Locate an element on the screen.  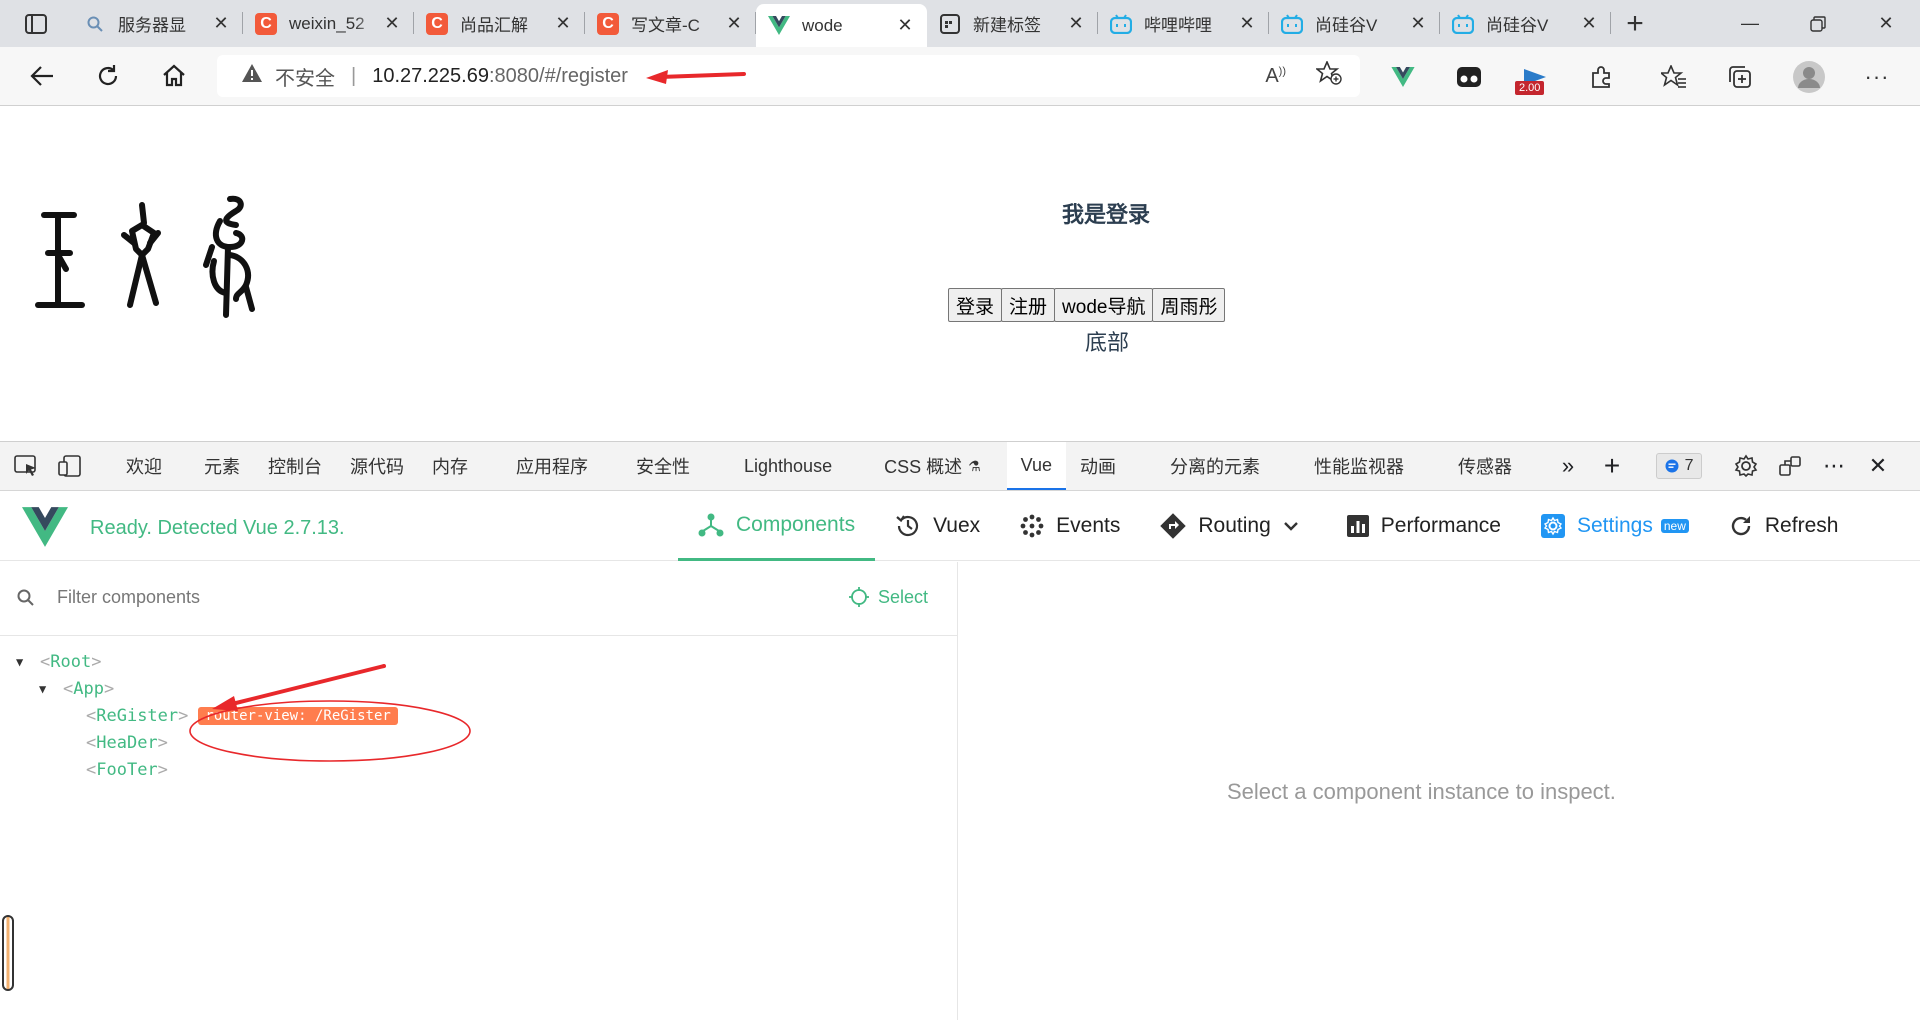
more-menu-icon: ··· is located at coordinates (1877, 76).